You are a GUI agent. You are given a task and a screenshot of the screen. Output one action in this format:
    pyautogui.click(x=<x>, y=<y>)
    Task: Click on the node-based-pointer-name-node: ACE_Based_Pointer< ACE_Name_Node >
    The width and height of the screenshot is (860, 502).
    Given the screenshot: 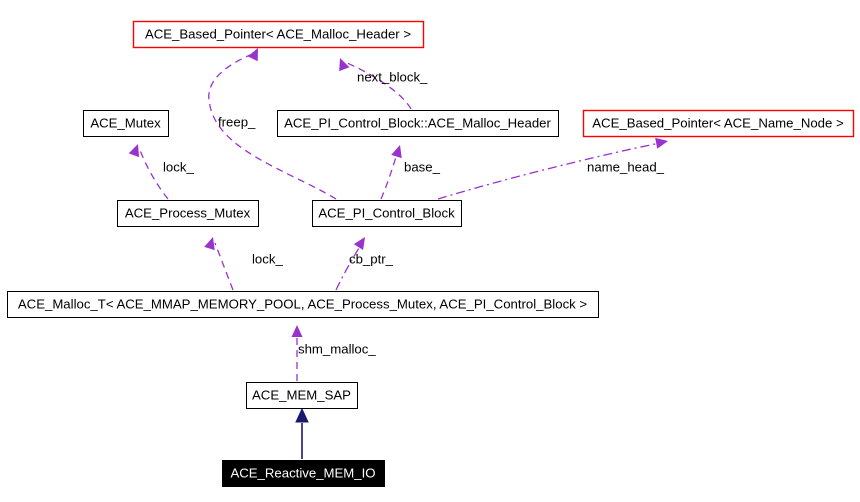 What is the action you would take?
    pyautogui.click(x=718, y=123)
    